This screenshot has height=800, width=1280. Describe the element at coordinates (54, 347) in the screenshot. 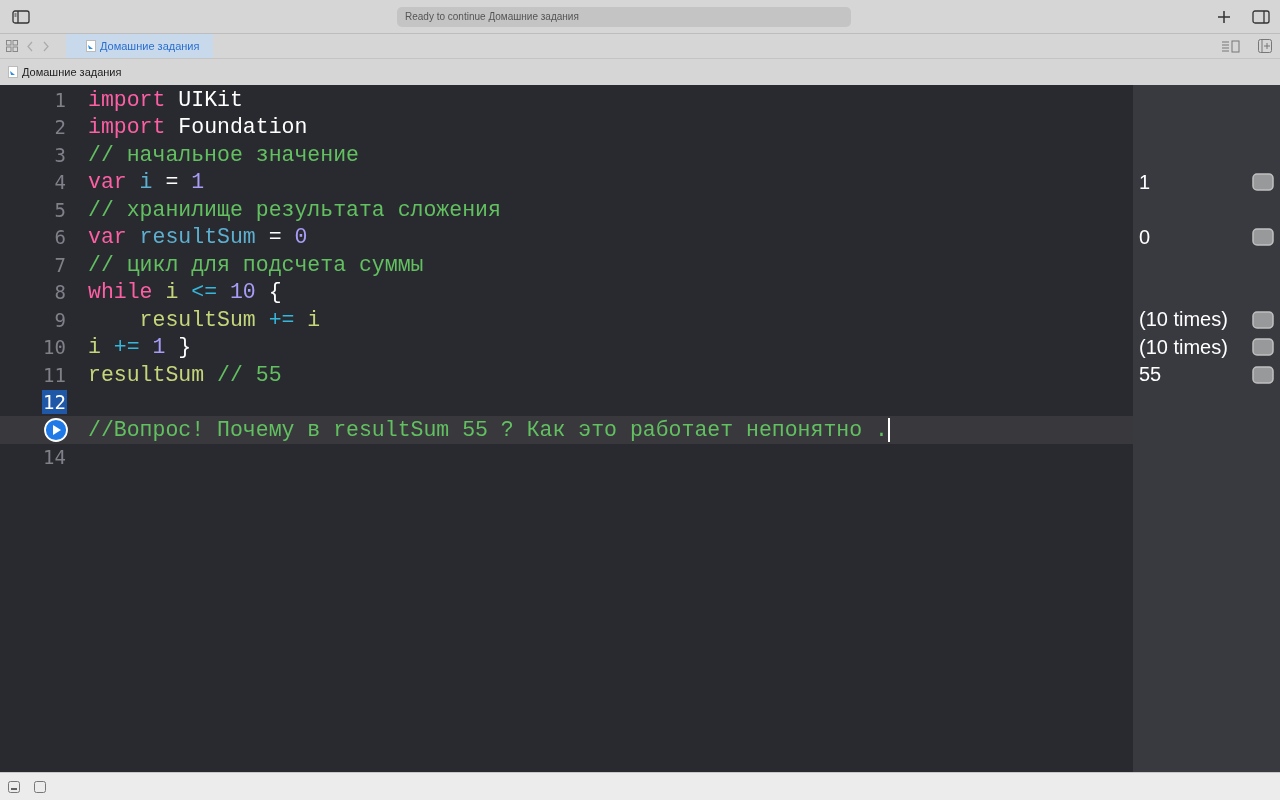

I see `line-number: 10` at that location.